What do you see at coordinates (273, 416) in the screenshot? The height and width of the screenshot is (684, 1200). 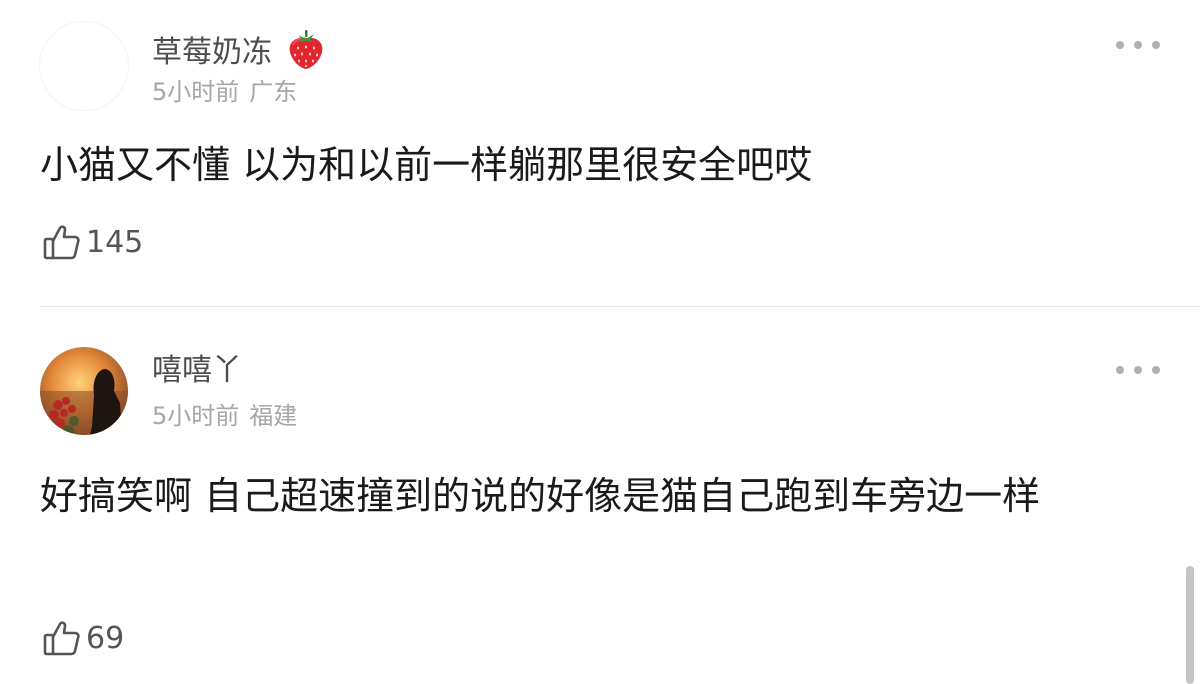 I see `comment-location: 福建` at bounding box center [273, 416].